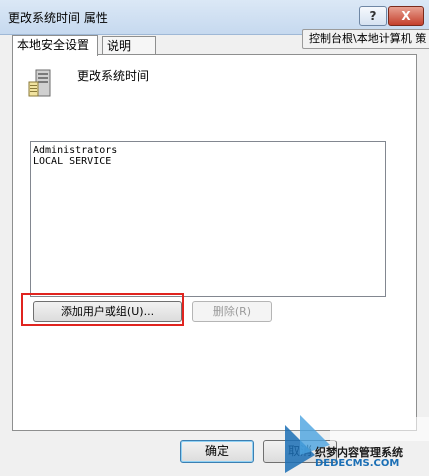  Describe the element at coordinates (373, 16) in the screenshot. I see `help-button: ?` at that location.